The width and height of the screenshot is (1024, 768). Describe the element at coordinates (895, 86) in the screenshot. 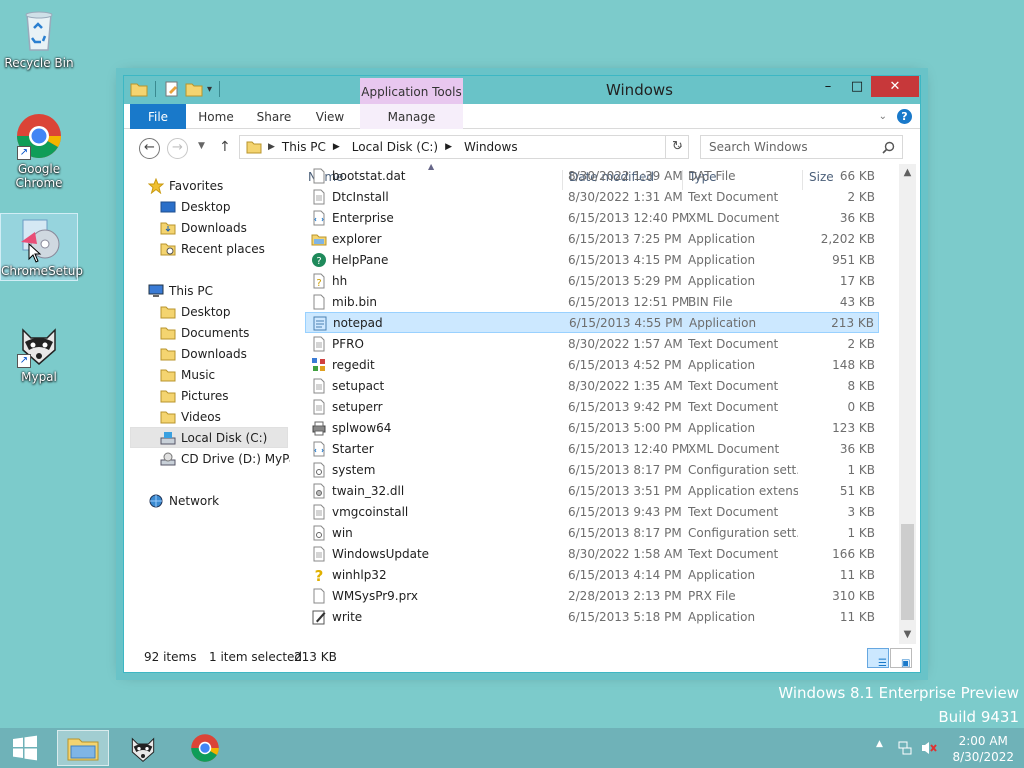

I see `close-button: ✕` at that location.